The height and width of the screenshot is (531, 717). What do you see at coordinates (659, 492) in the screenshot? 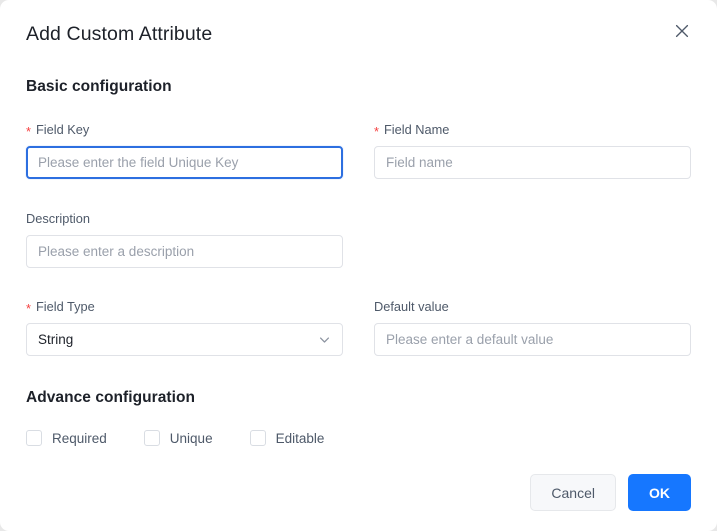
I see `ok-button: OK` at bounding box center [659, 492].